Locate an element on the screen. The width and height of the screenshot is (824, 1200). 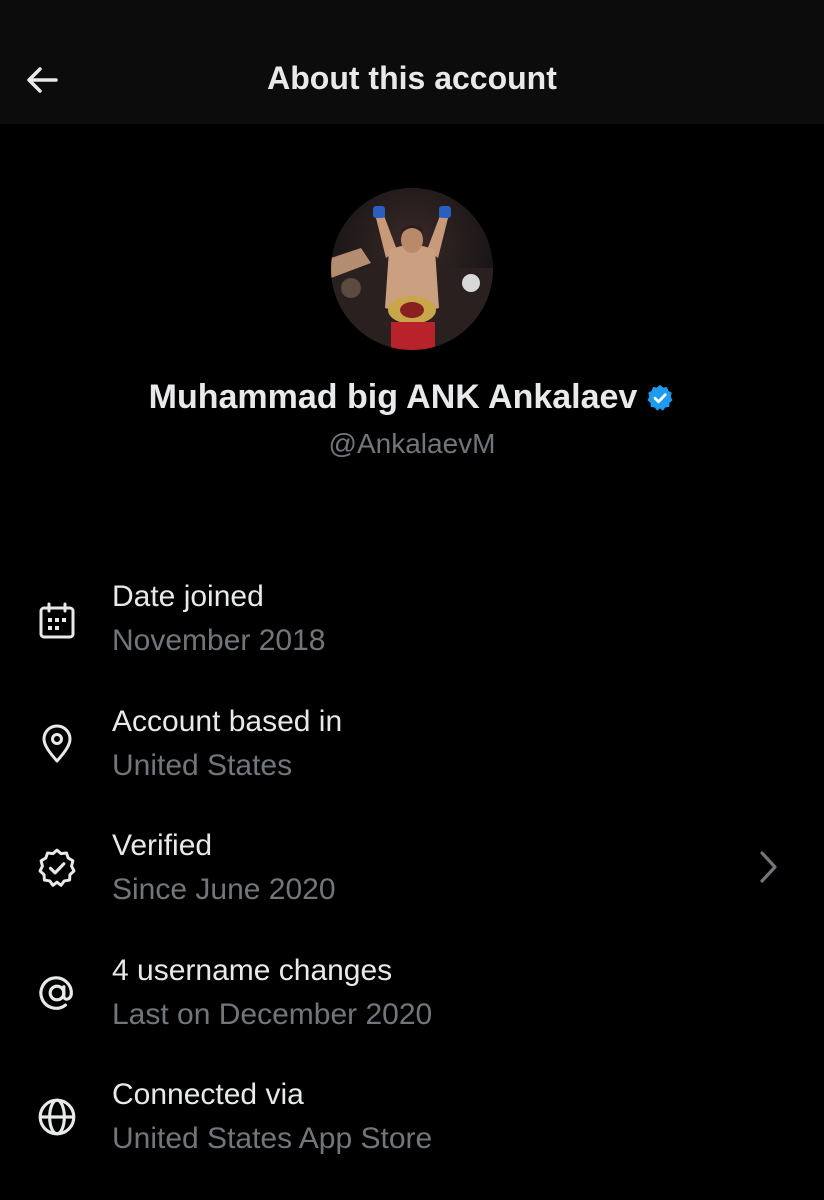
handle: @AnkalaevM is located at coordinates (412, 443).